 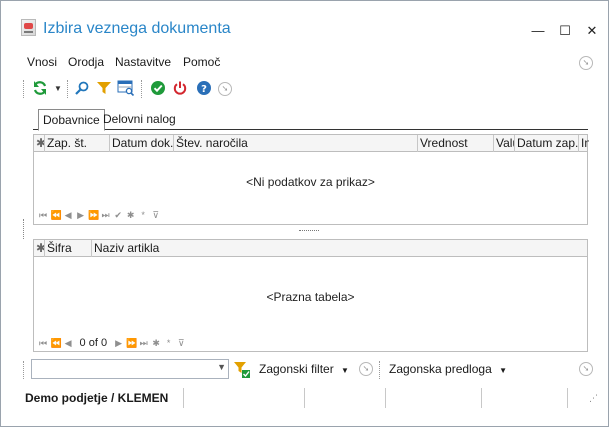 I want to click on status-bar: Demo podjetje / KLEMEN ⋰, so click(x=304, y=398).